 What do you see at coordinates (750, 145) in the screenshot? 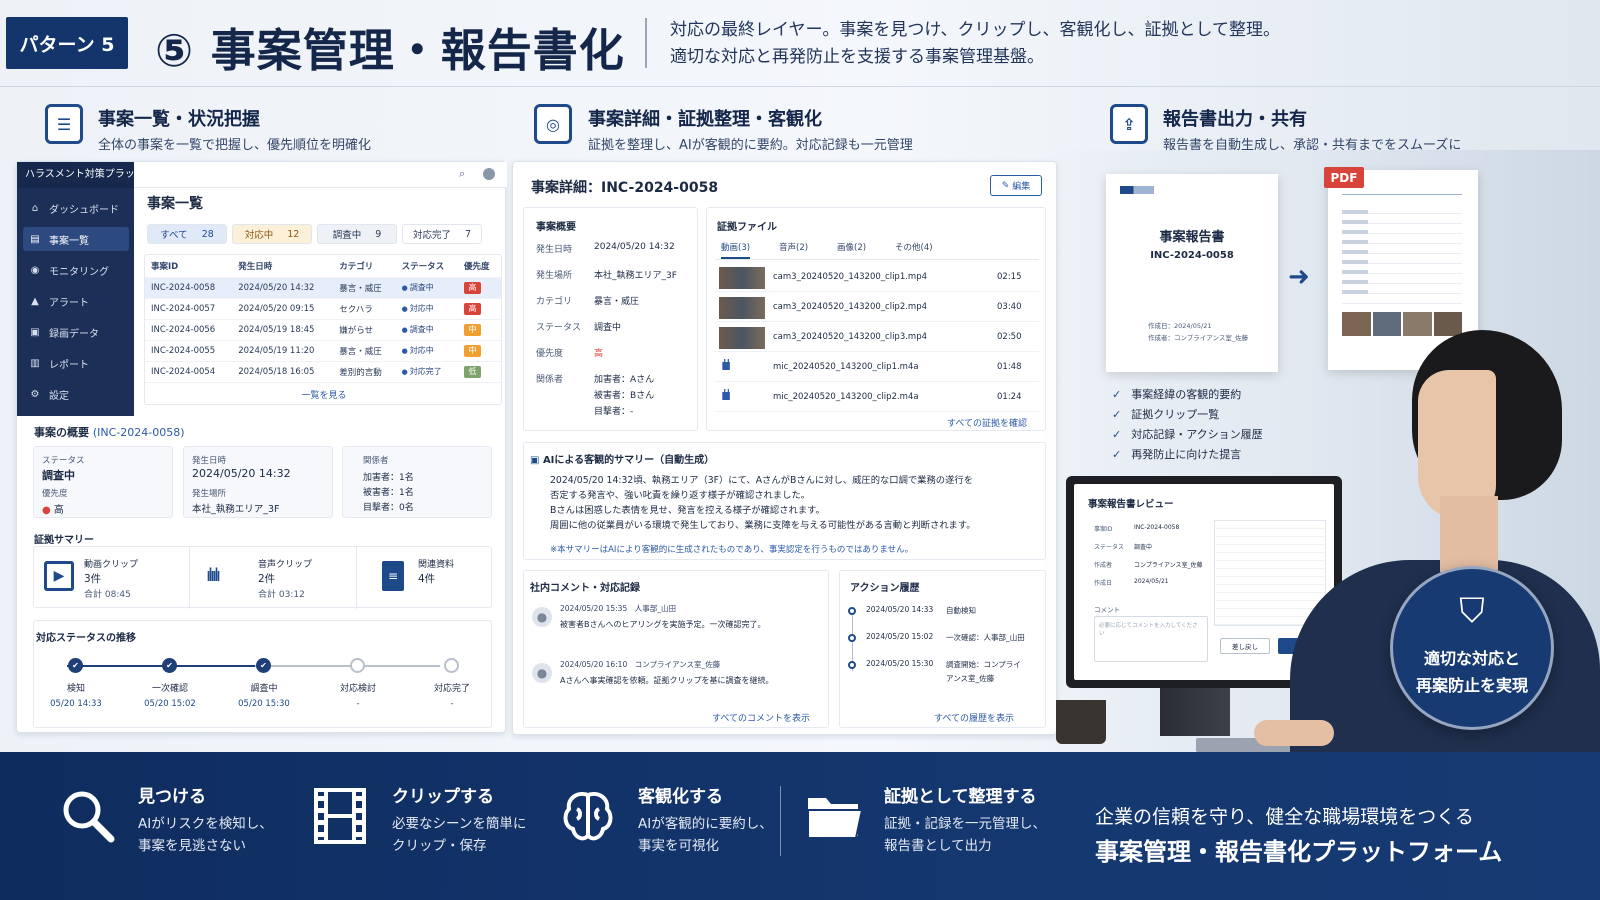
I see `section-sub-detail: 証拠を整理し、AIが客観的に要約。対応記録も一元管理` at bounding box center [750, 145].